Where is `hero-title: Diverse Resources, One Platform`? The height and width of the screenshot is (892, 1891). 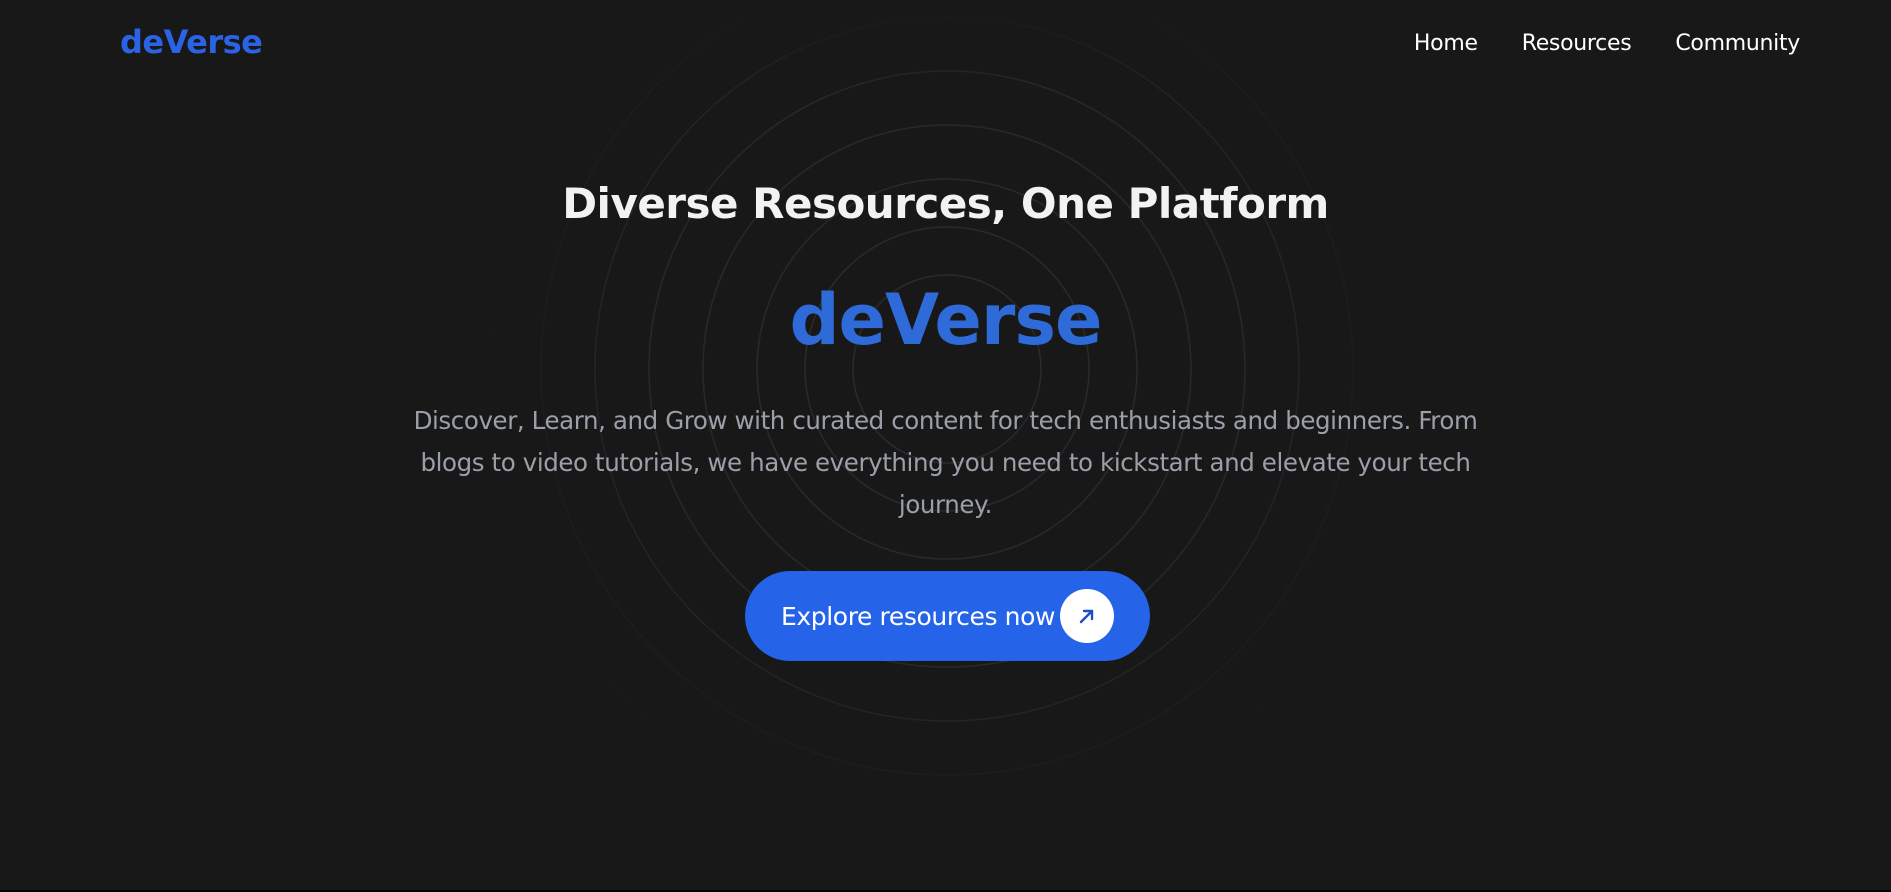 hero-title: Diverse Resources, One Platform is located at coordinates (945, 203).